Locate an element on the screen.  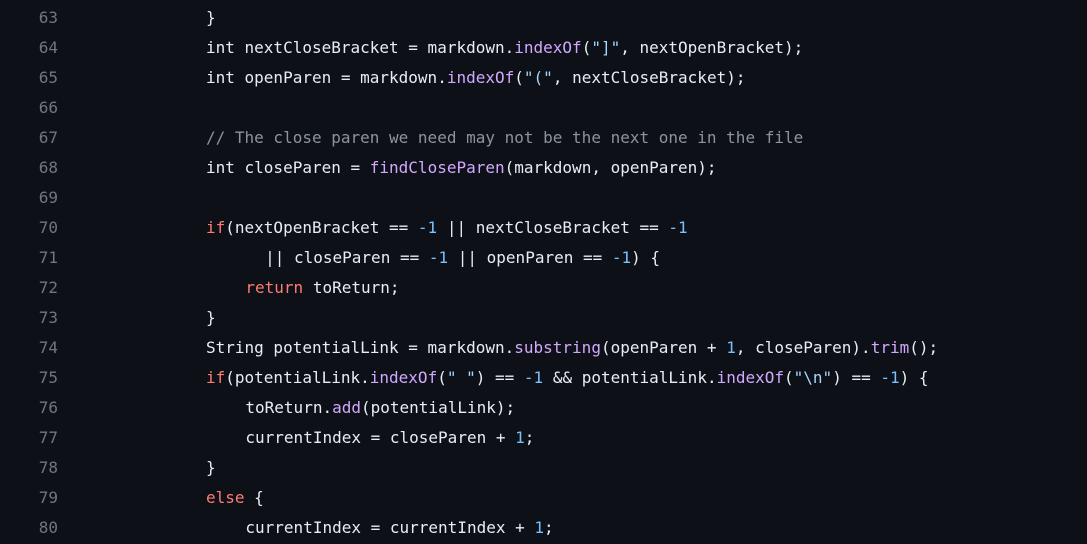
line-number: 66 is located at coordinates (29, 108).